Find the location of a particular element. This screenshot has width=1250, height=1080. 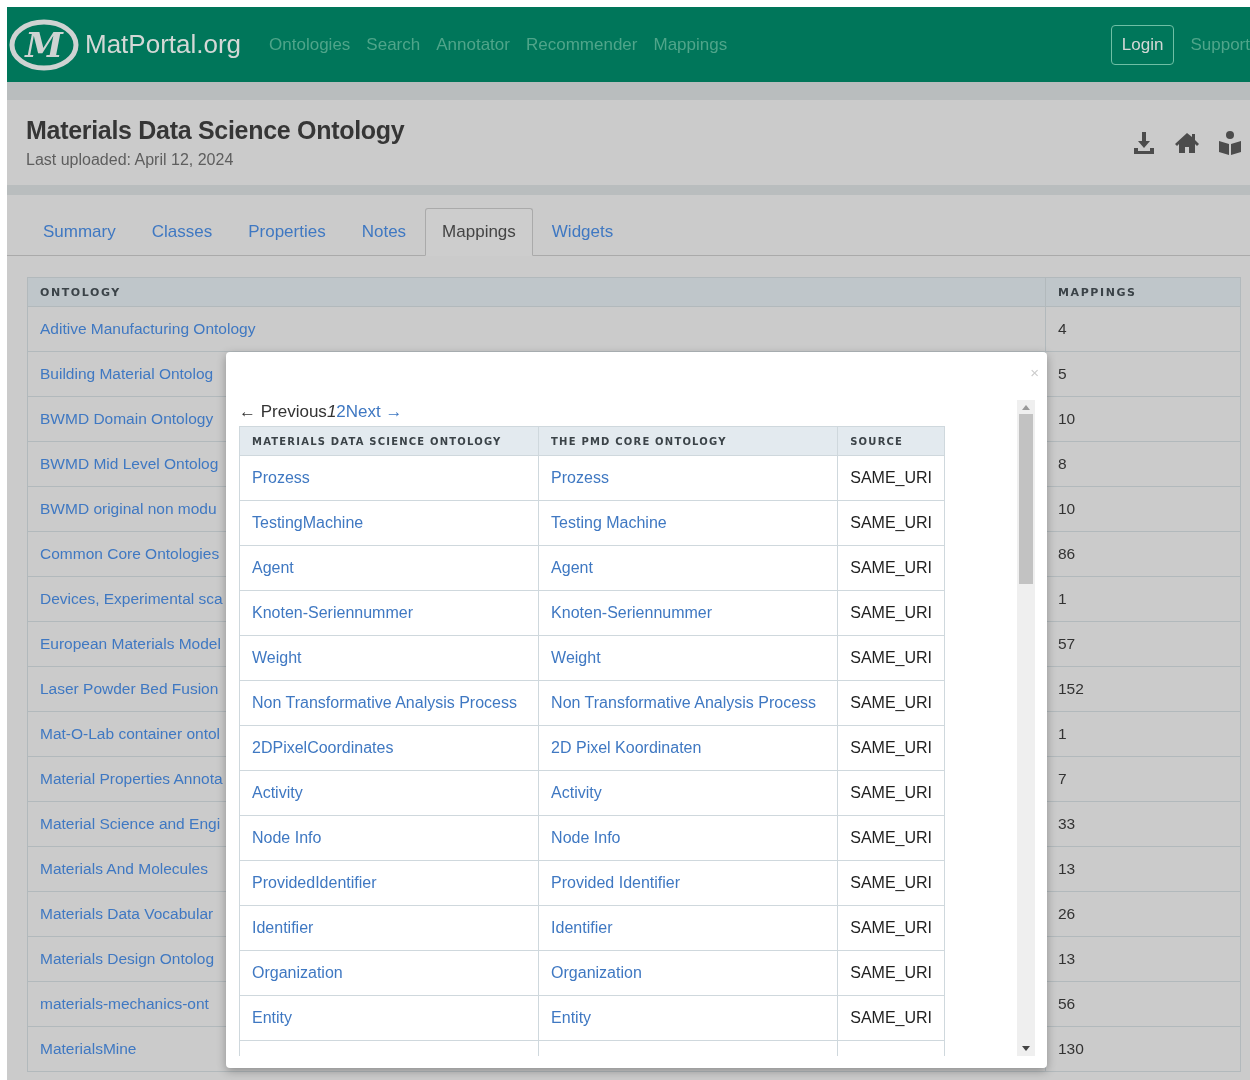

tab: Classes is located at coordinates (182, 231).